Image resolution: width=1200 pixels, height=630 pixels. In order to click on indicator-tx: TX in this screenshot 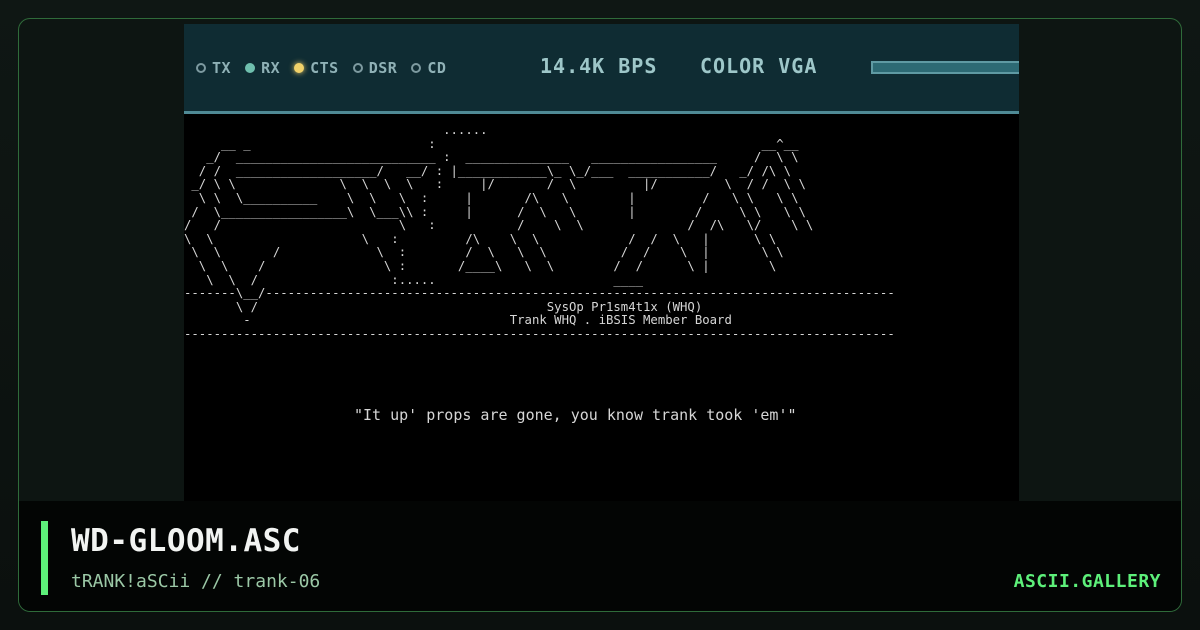, I will do `click(213, 68)`.